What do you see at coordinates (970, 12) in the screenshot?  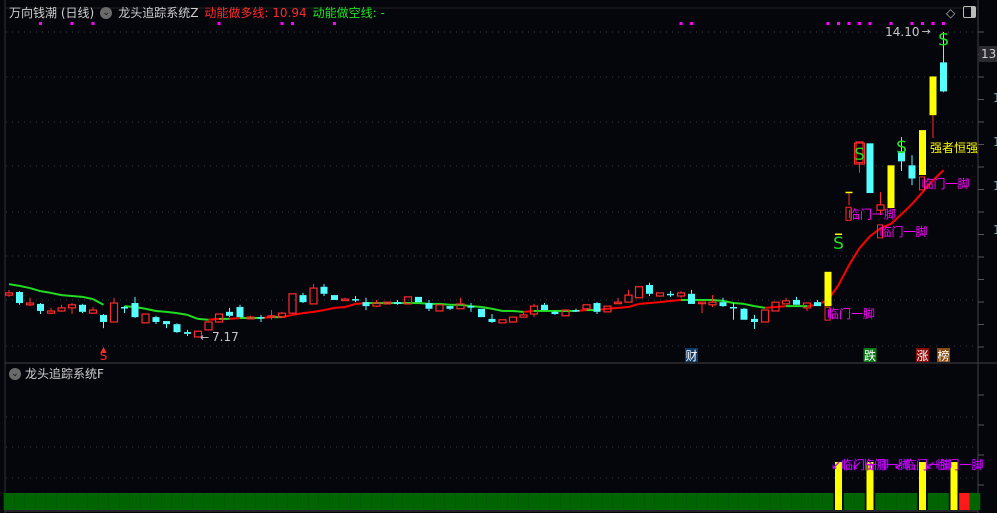 I see `panel-toggle-icon` at bounding box center [970, 12].